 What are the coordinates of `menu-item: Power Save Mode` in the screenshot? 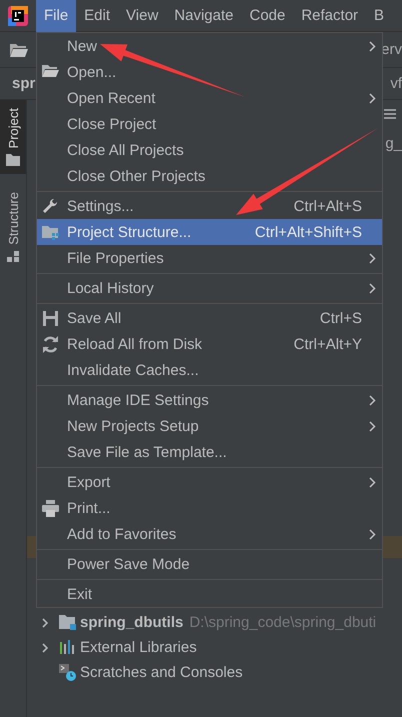 It's located at (209, 564).